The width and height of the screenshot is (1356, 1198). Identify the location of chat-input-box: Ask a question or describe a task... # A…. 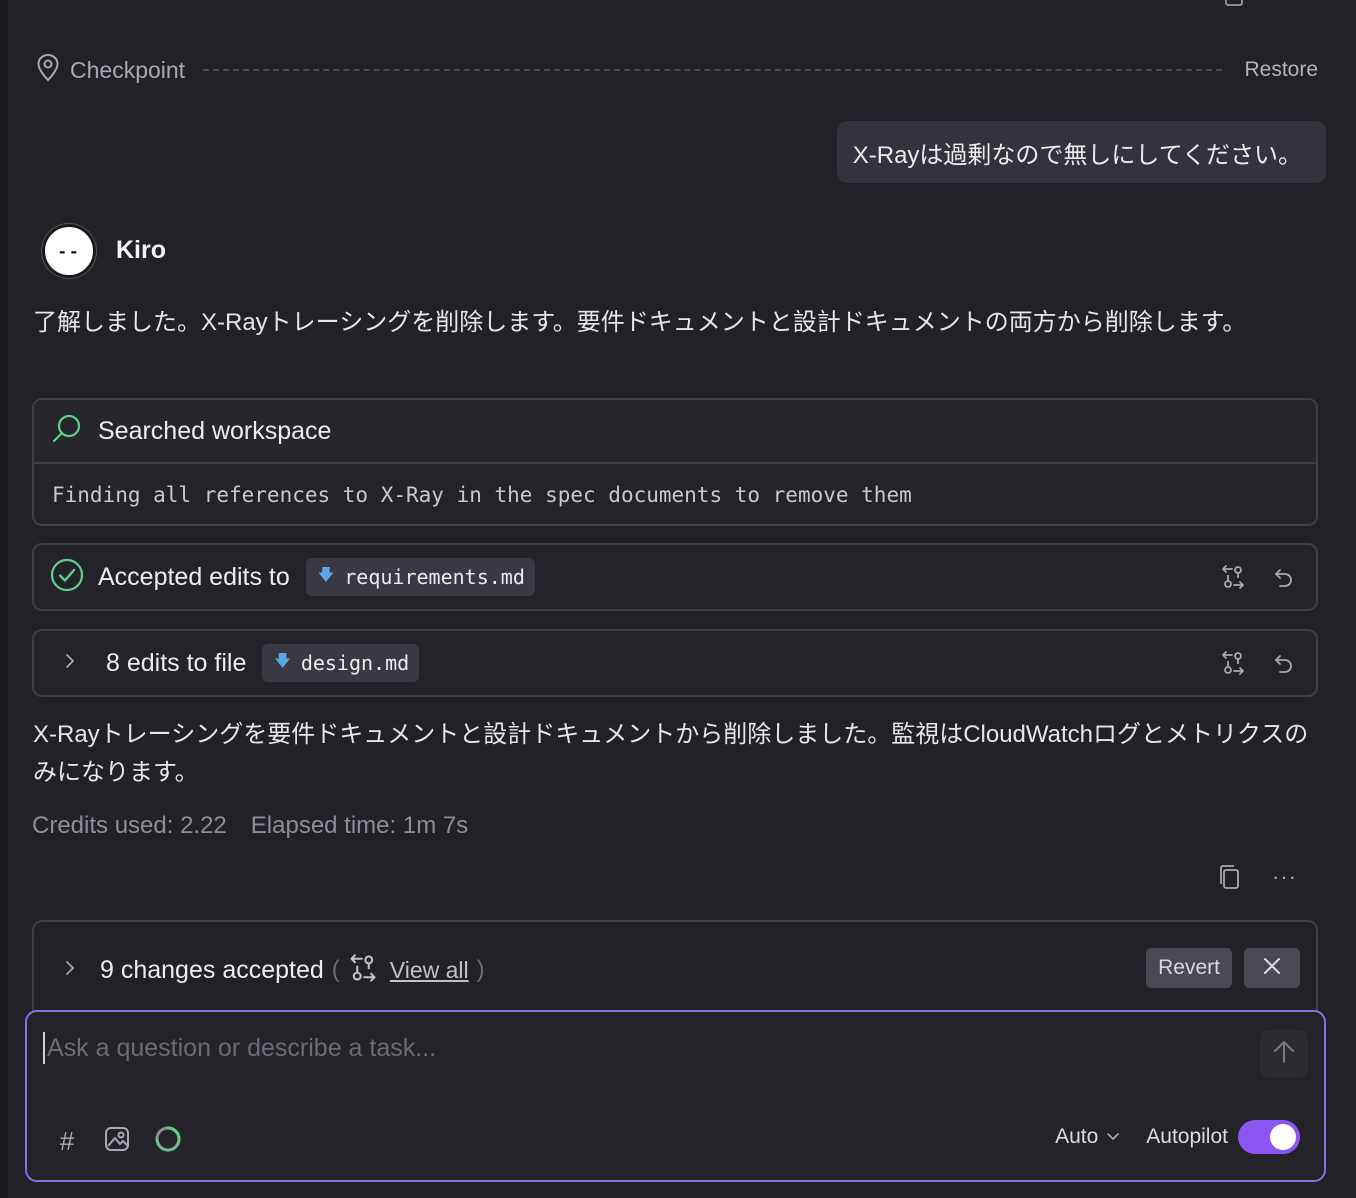
(675, 1096).